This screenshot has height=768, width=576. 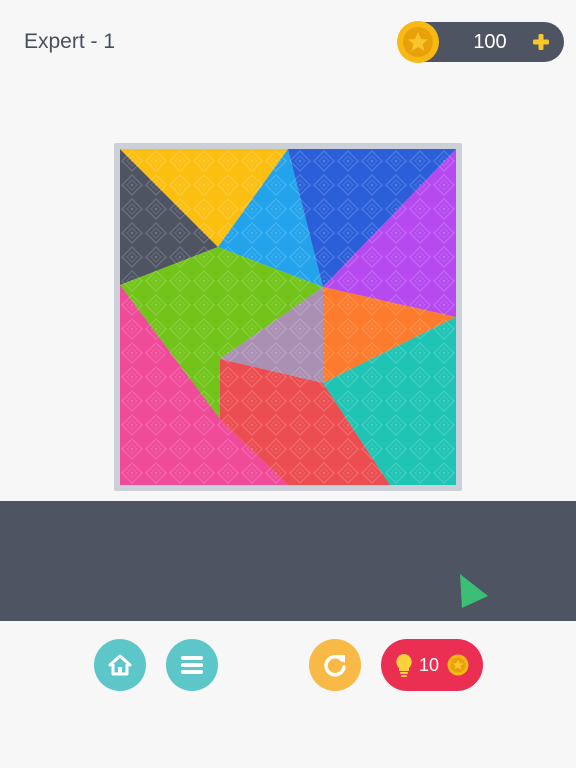 I want to click on restart-button, so click(x=335, y=665).